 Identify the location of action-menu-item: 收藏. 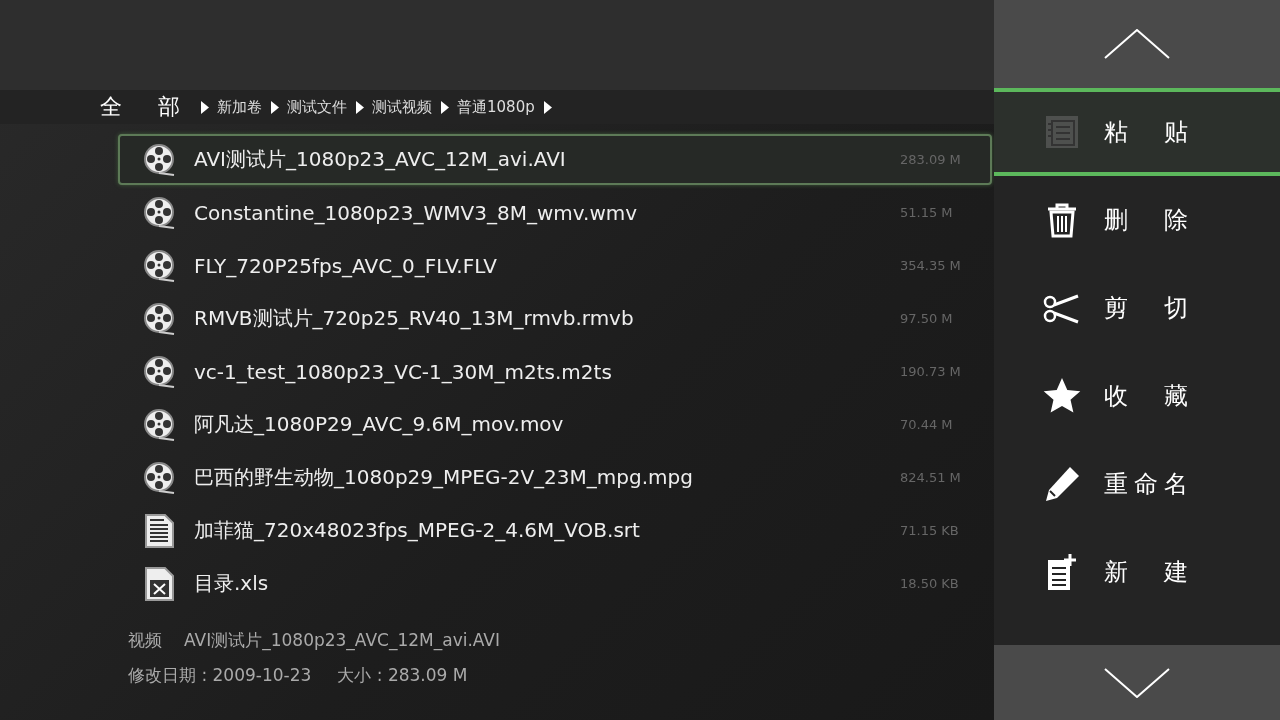
(1137, 396).